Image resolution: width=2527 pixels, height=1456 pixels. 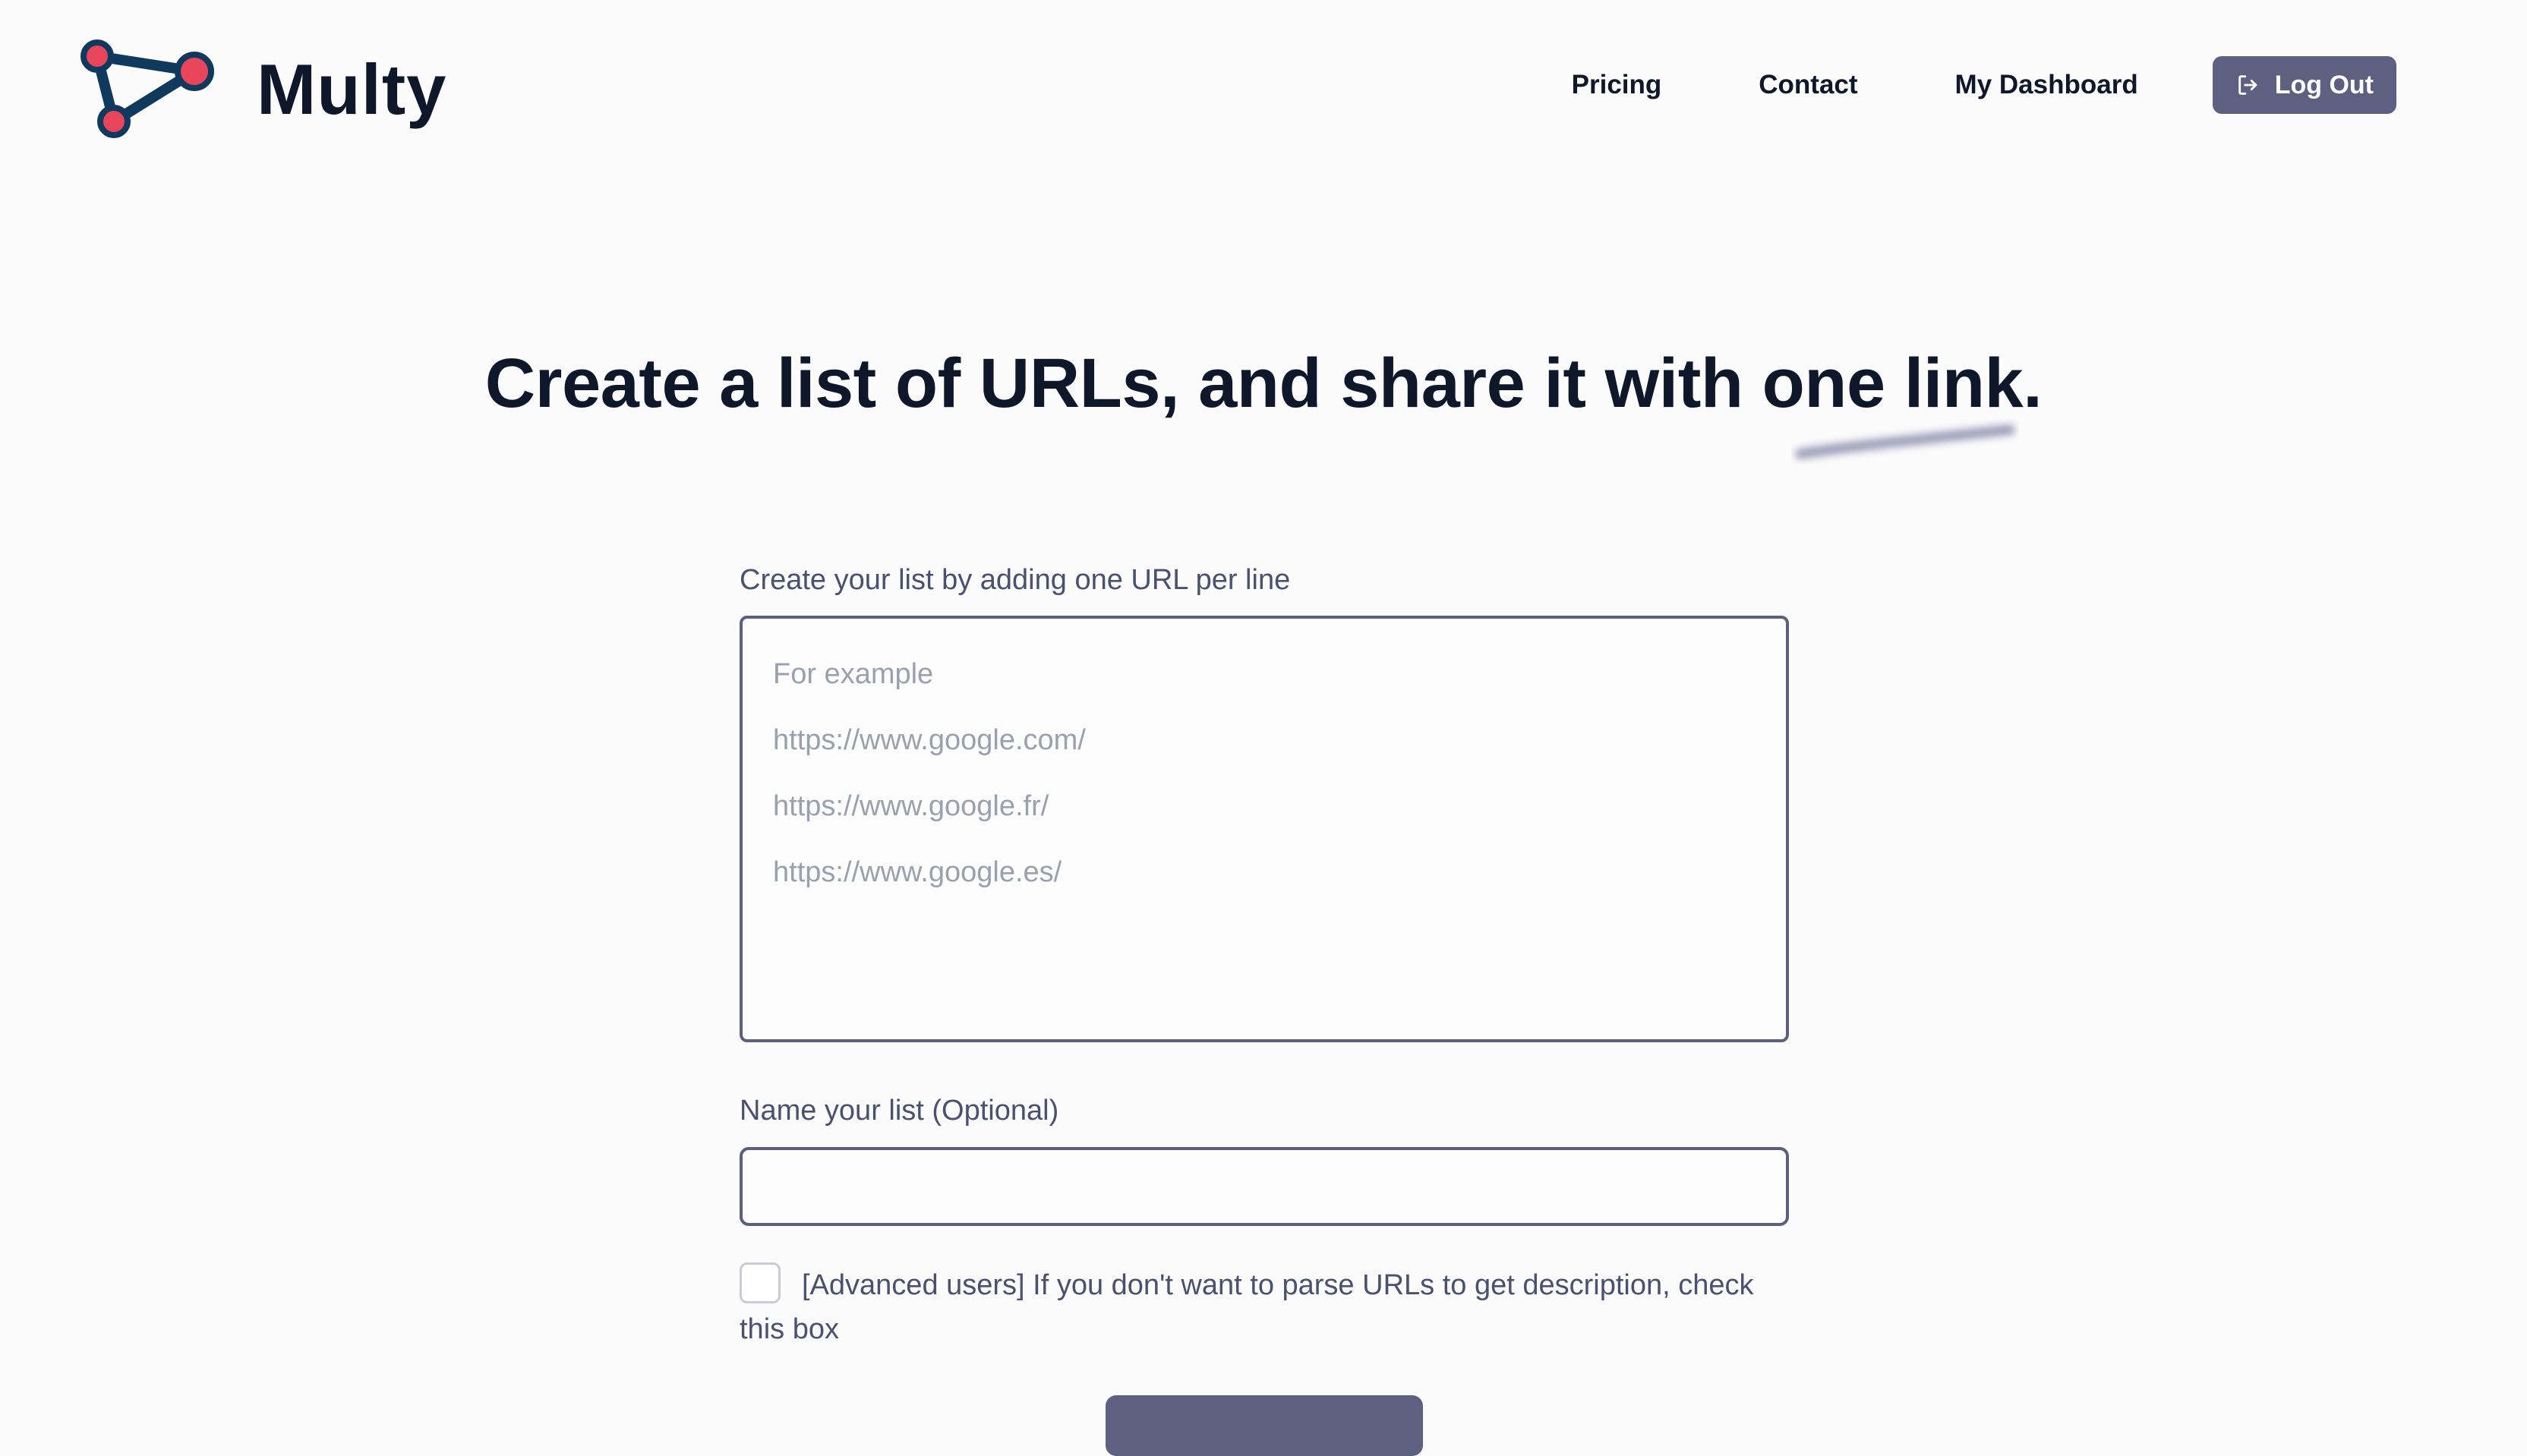 What do you see at coordinates (1264, 1186) in the screenshot?
I see `list-name-input` at bounding box center [1264, 1186].